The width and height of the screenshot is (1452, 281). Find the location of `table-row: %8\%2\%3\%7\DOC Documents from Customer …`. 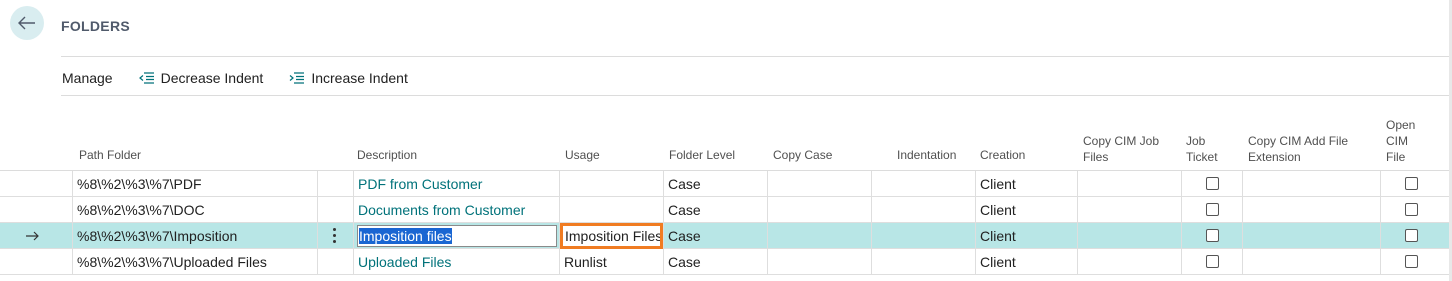

table-row: %8\%2\%3\%7\DOC Documents from Customer … is located at coordinates (724, 210).